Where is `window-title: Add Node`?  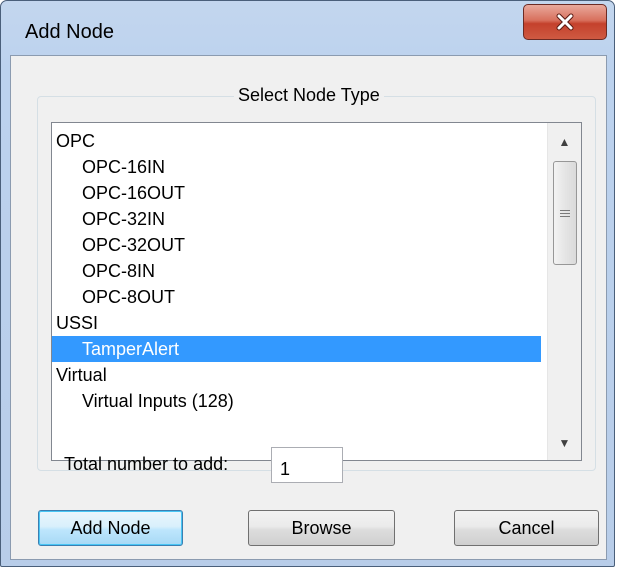
window-title: Add Node is located at coordinates (69, 32).